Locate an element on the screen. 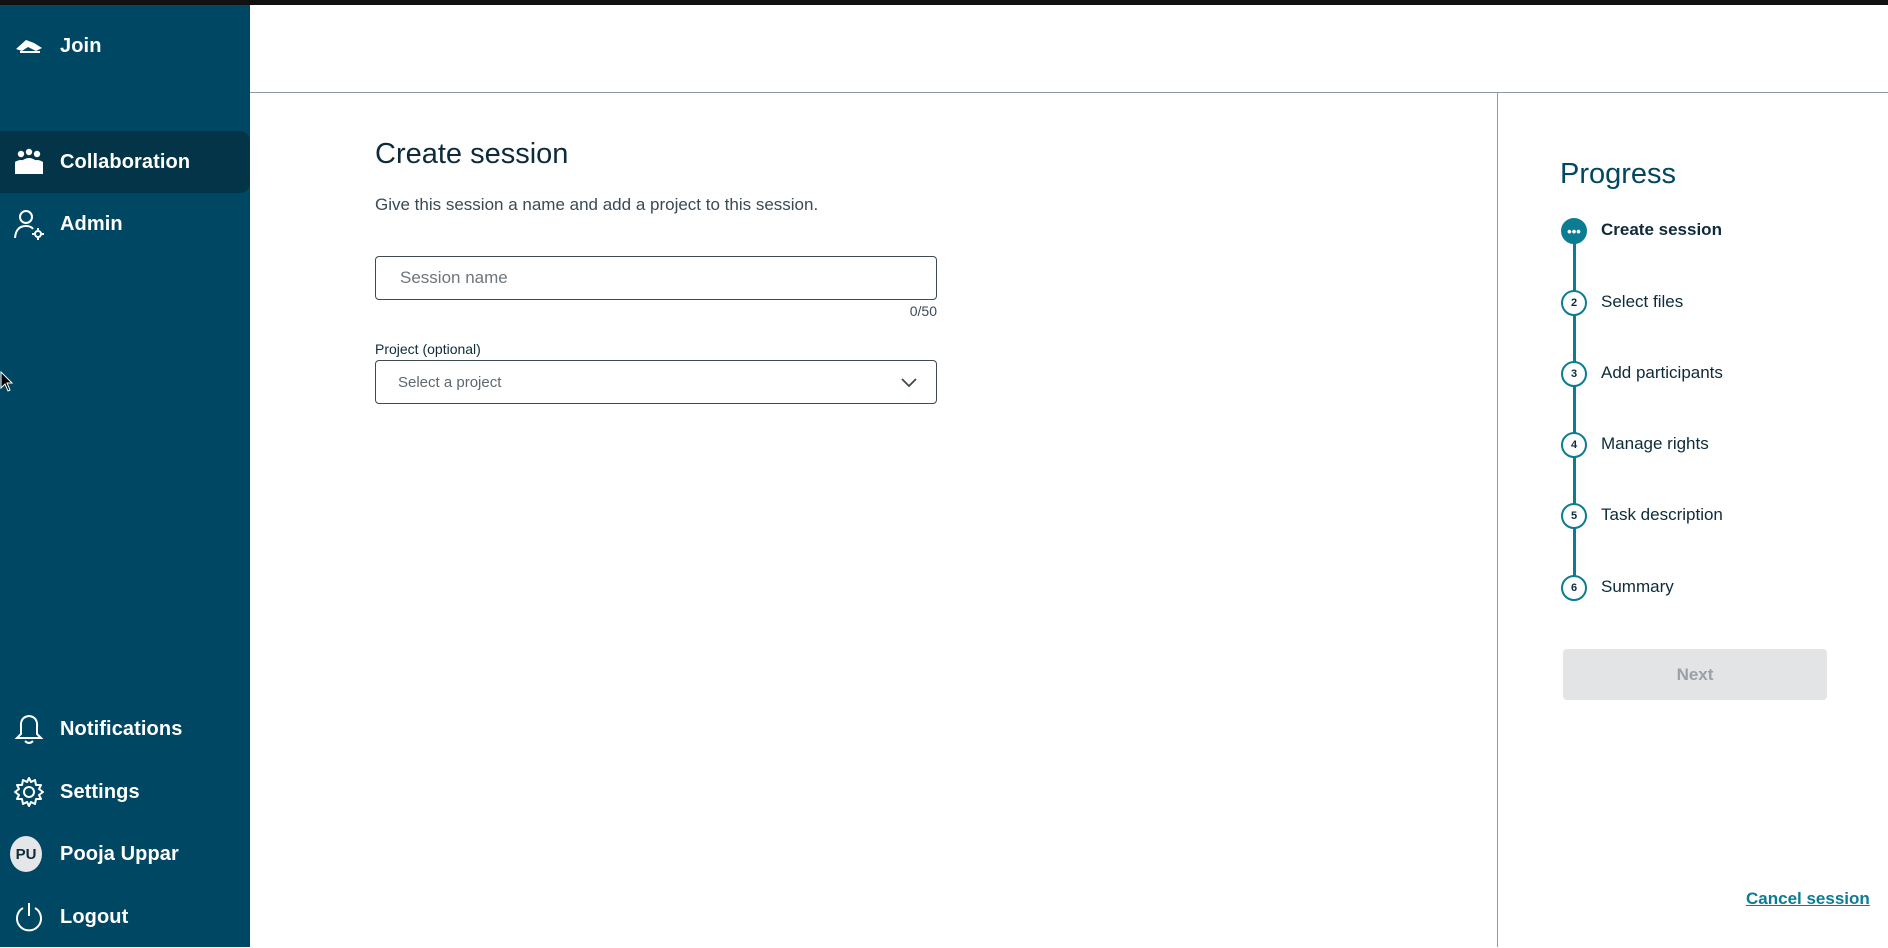 Image resolution: width=1888 pixels, height=948 pixels. sidebar-item-label: Notifications is located at coordinates (121, 728).